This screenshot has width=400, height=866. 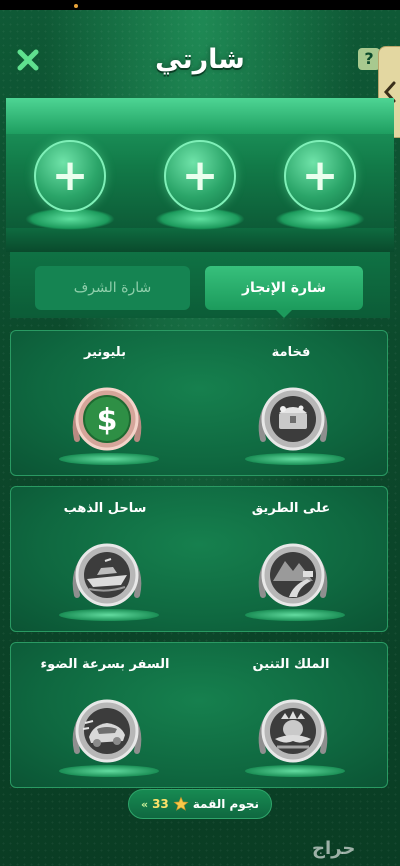 What do you see at coordinates (107, 575) in the screenshot?
I see `yacht-icon` at bounding box center [107, 575].